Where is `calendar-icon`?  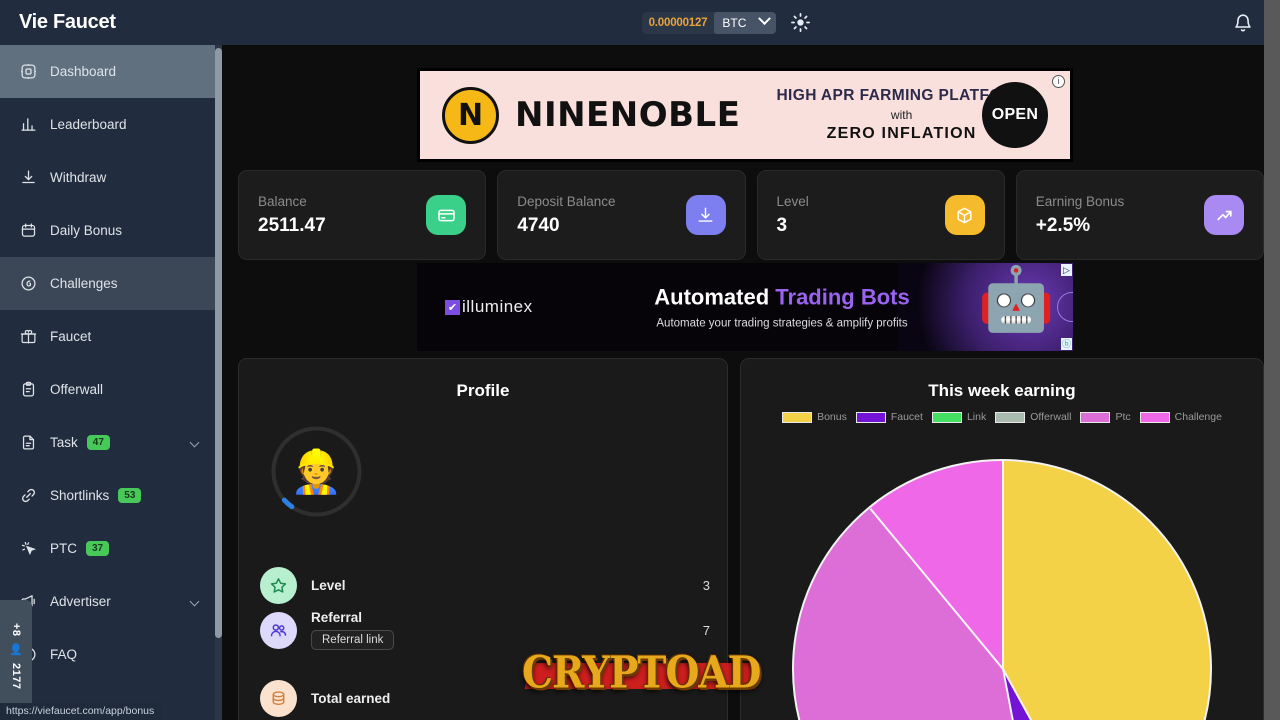
calendar-icon is located at coordinates (28, 230).